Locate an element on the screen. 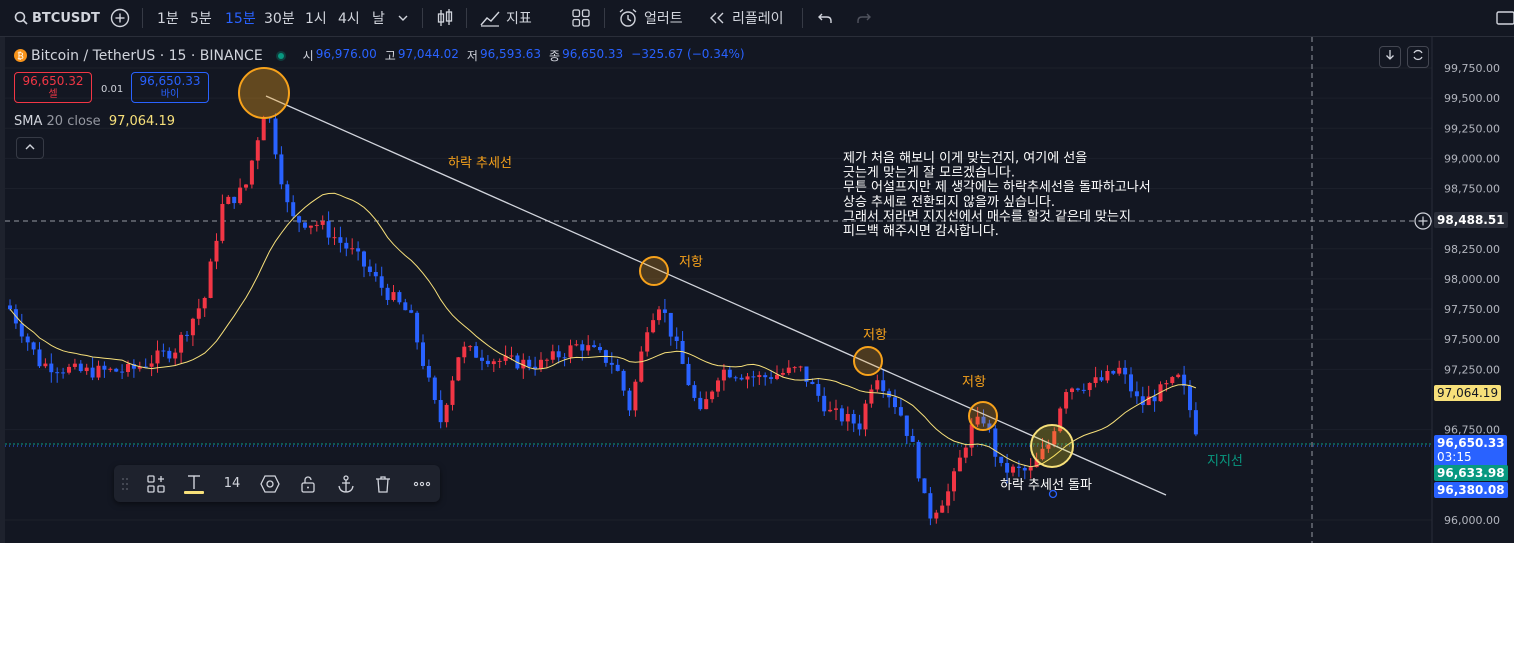 This screenshot has height=648, width=1514. interval-label: 1분 is located at coordinates (168, 19).